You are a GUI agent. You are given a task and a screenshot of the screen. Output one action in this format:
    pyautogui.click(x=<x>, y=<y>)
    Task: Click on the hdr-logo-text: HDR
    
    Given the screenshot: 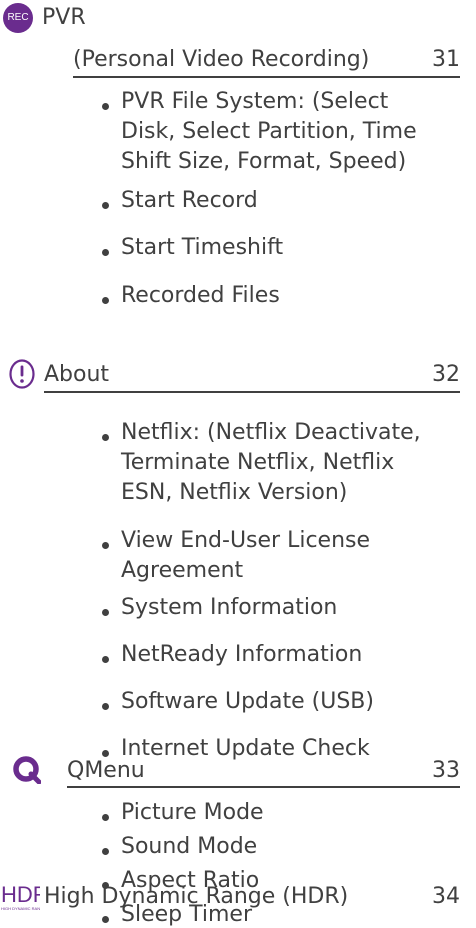 What is the action you would take?
    pyautogui.click(x=20, y=894)
    